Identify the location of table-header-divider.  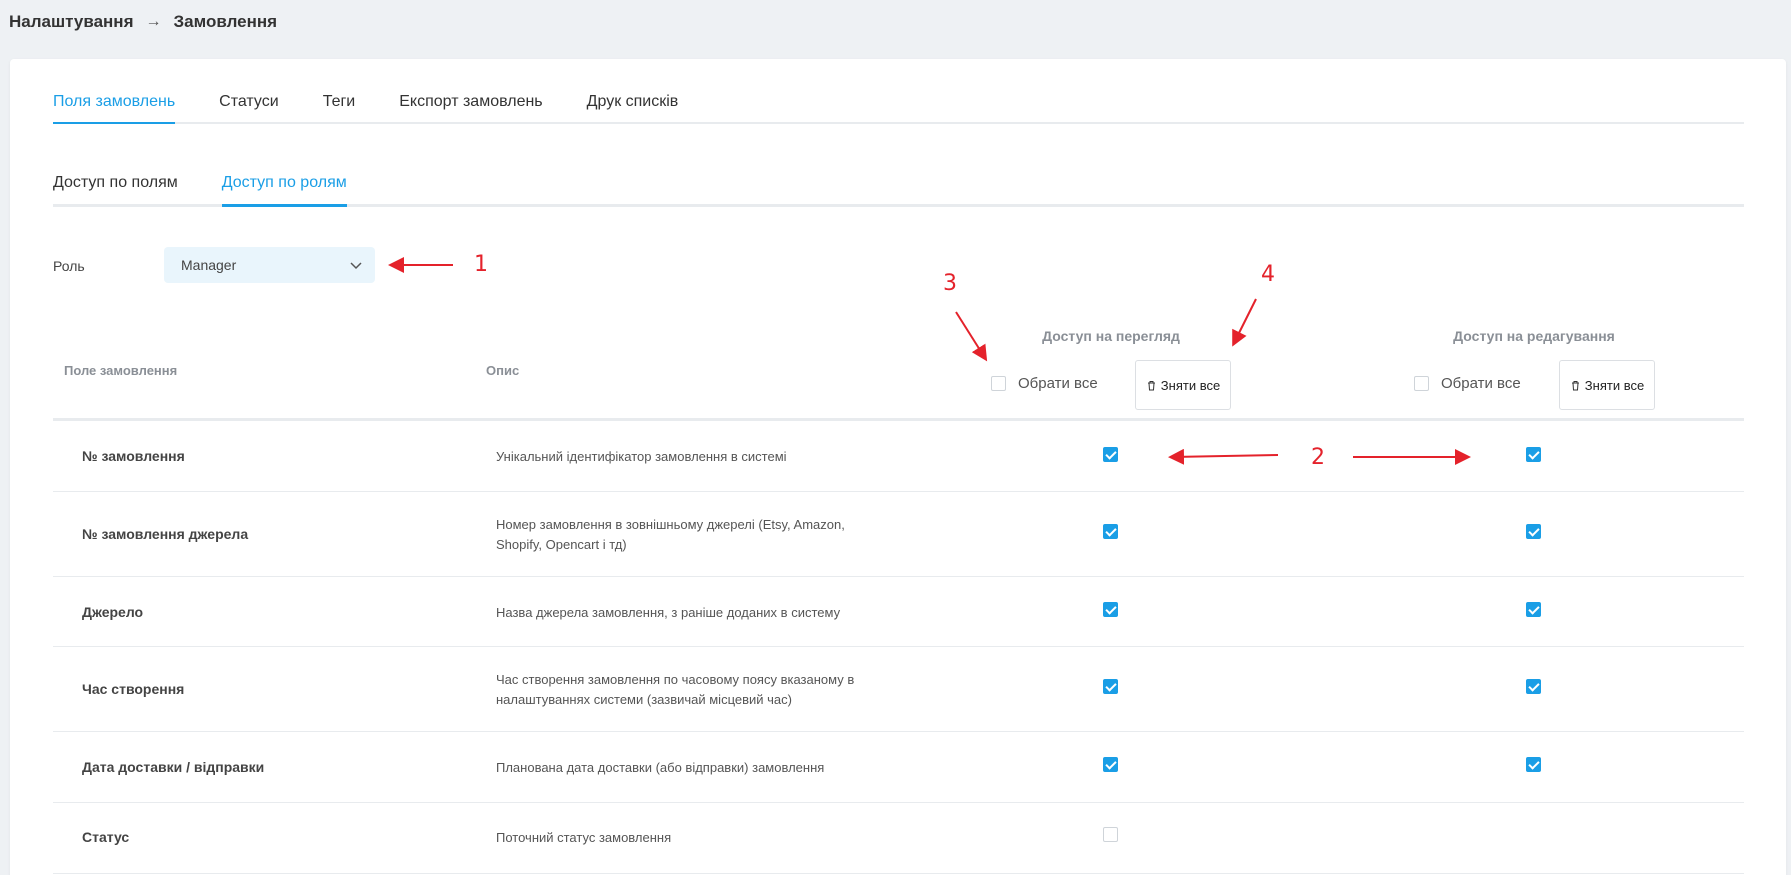
(898, 419).